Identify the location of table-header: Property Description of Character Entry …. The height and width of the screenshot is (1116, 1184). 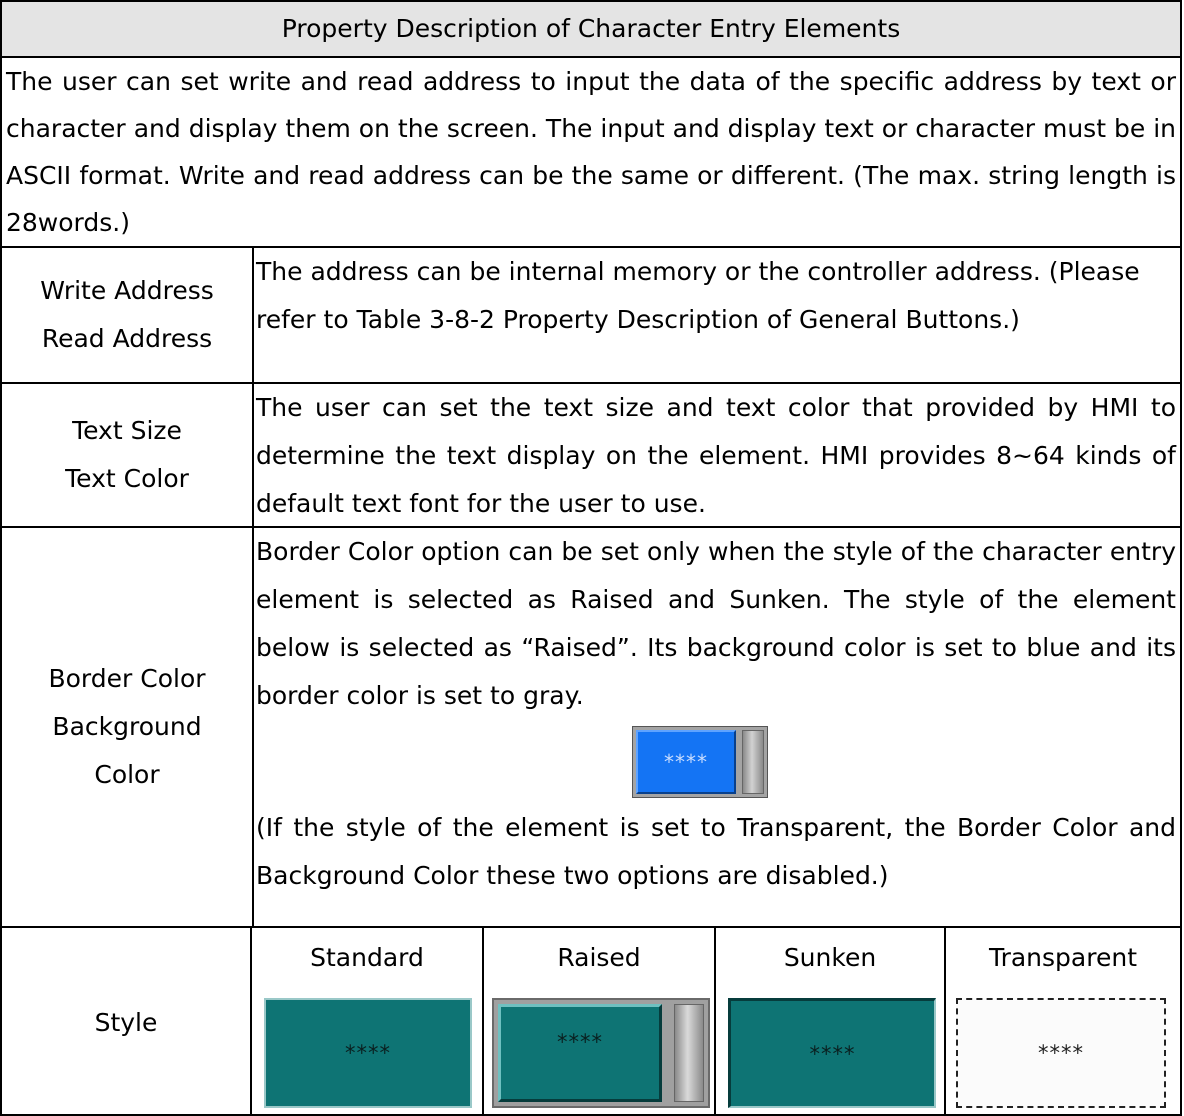
(591, 30).